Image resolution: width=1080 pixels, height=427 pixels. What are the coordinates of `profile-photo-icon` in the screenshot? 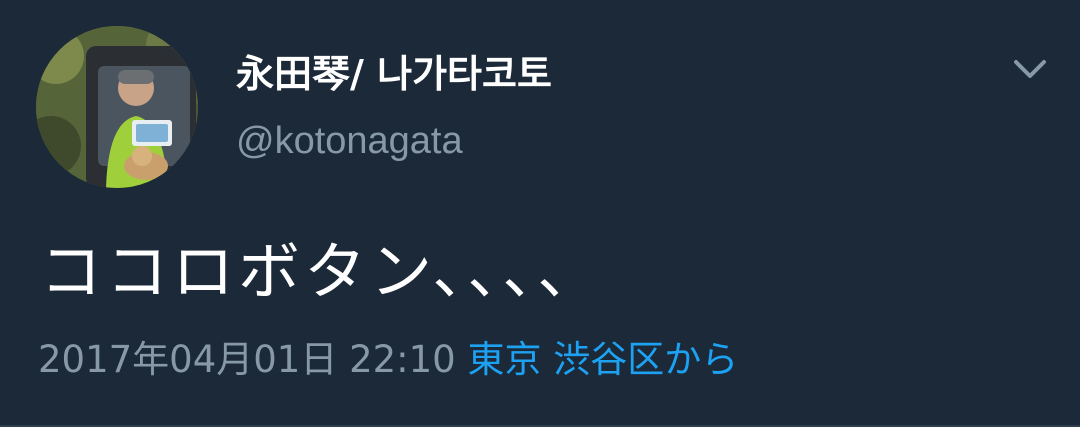 It's located at (117, 107).